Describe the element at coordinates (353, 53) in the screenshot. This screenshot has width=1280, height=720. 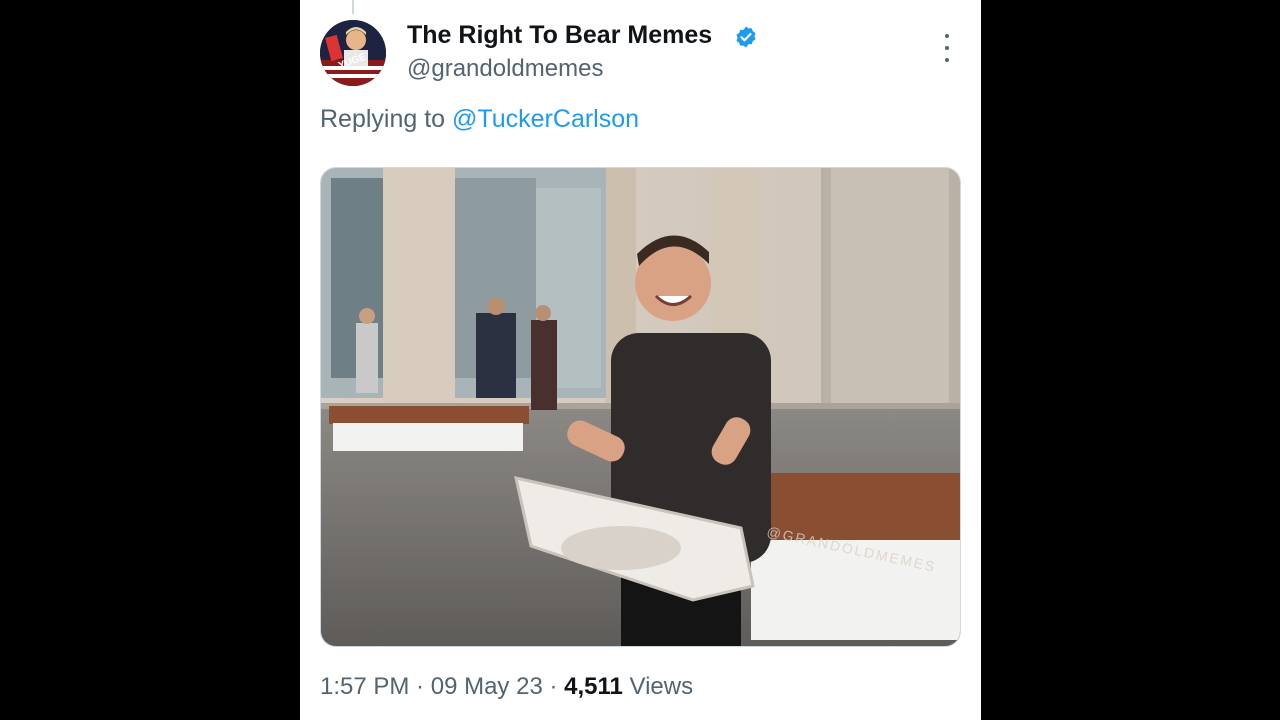
I see `avatar: YUGE` at that location.